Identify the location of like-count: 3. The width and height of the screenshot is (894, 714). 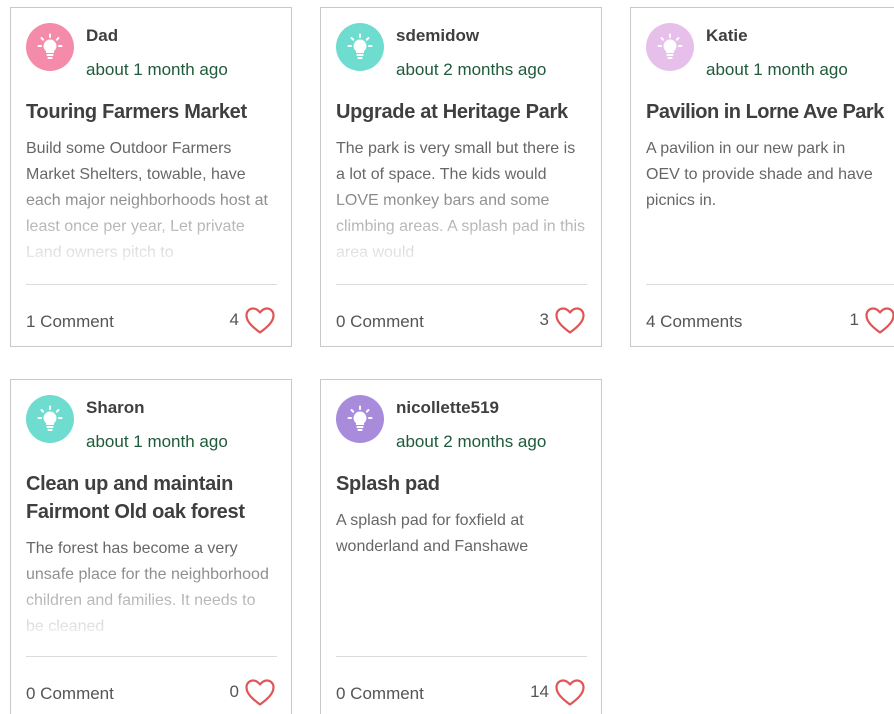
(544, 319).